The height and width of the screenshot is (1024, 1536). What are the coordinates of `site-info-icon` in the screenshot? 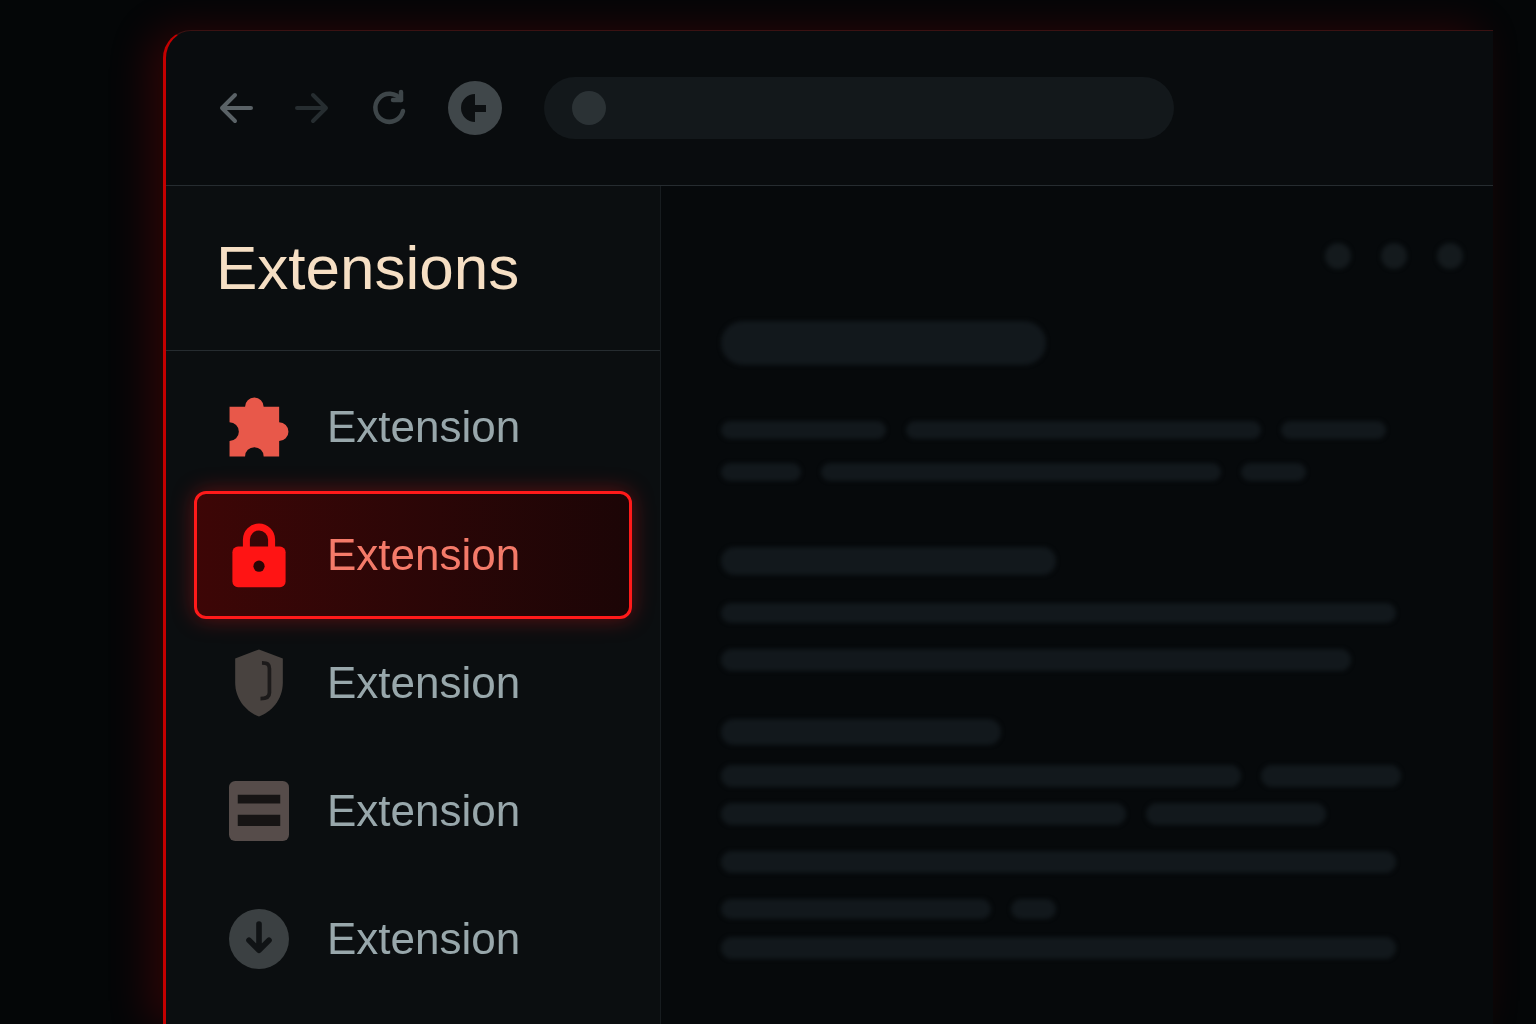 It's located at (475, 108).